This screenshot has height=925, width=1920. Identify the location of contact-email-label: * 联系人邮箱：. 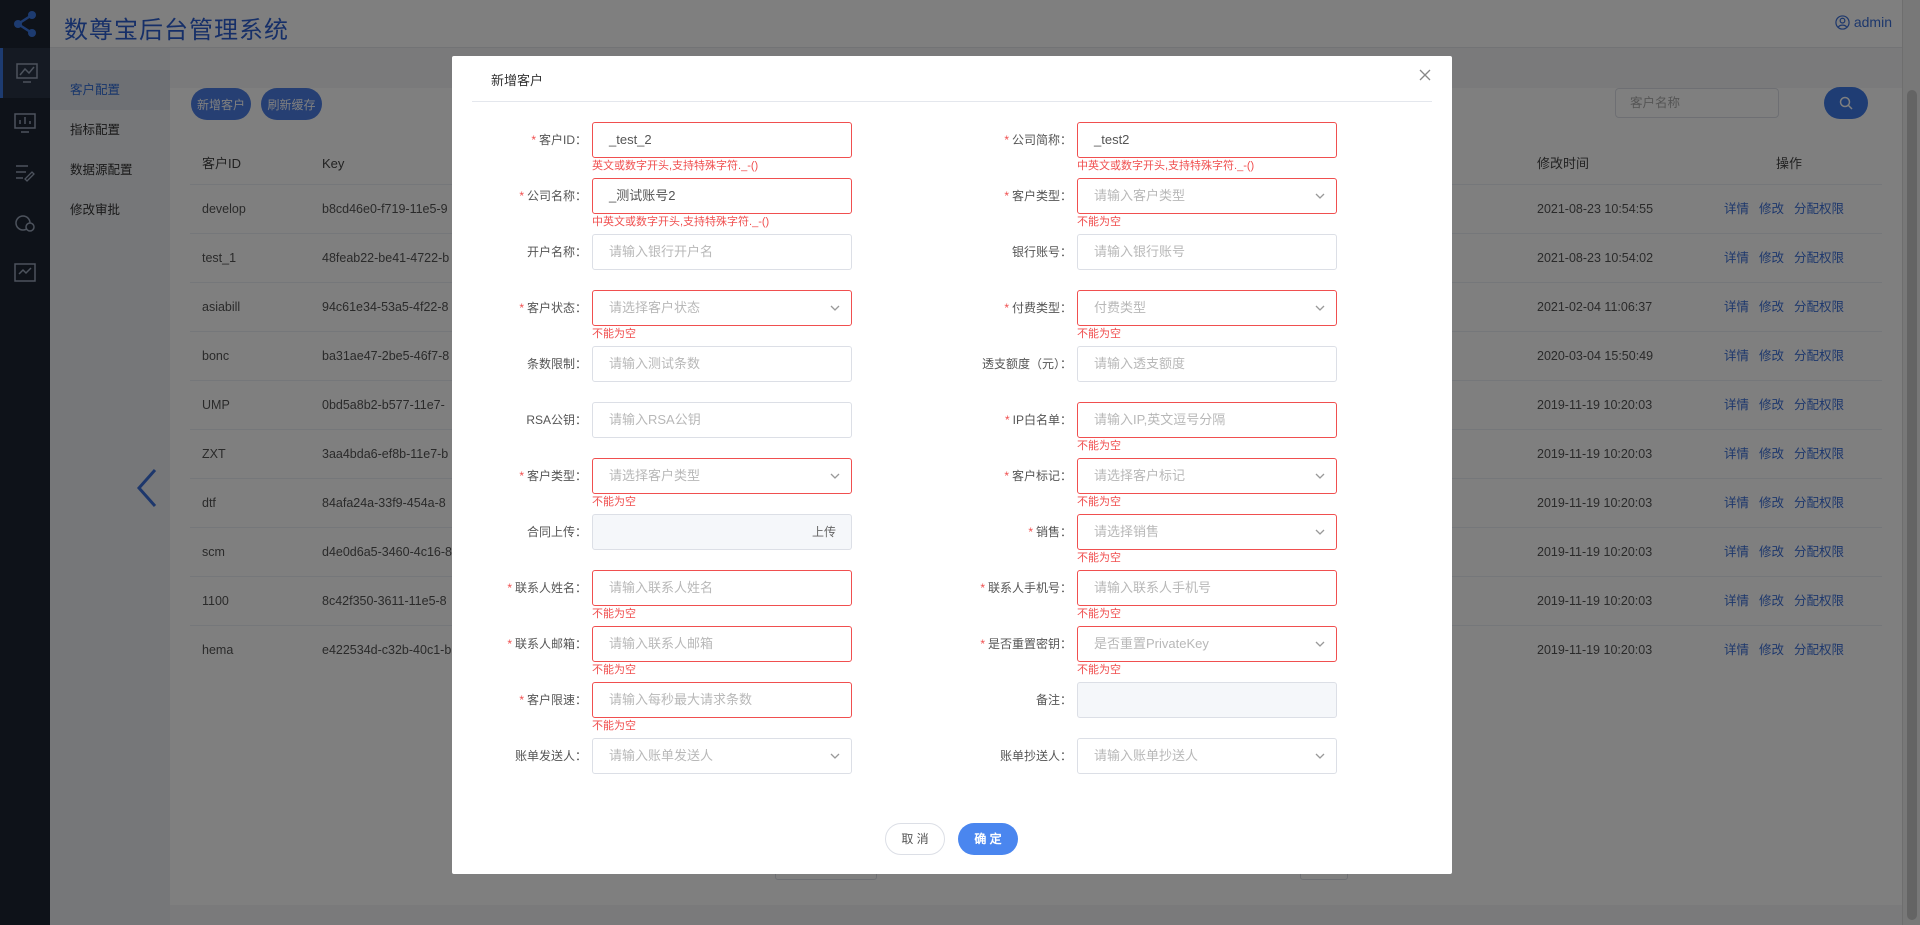
(527, 644).